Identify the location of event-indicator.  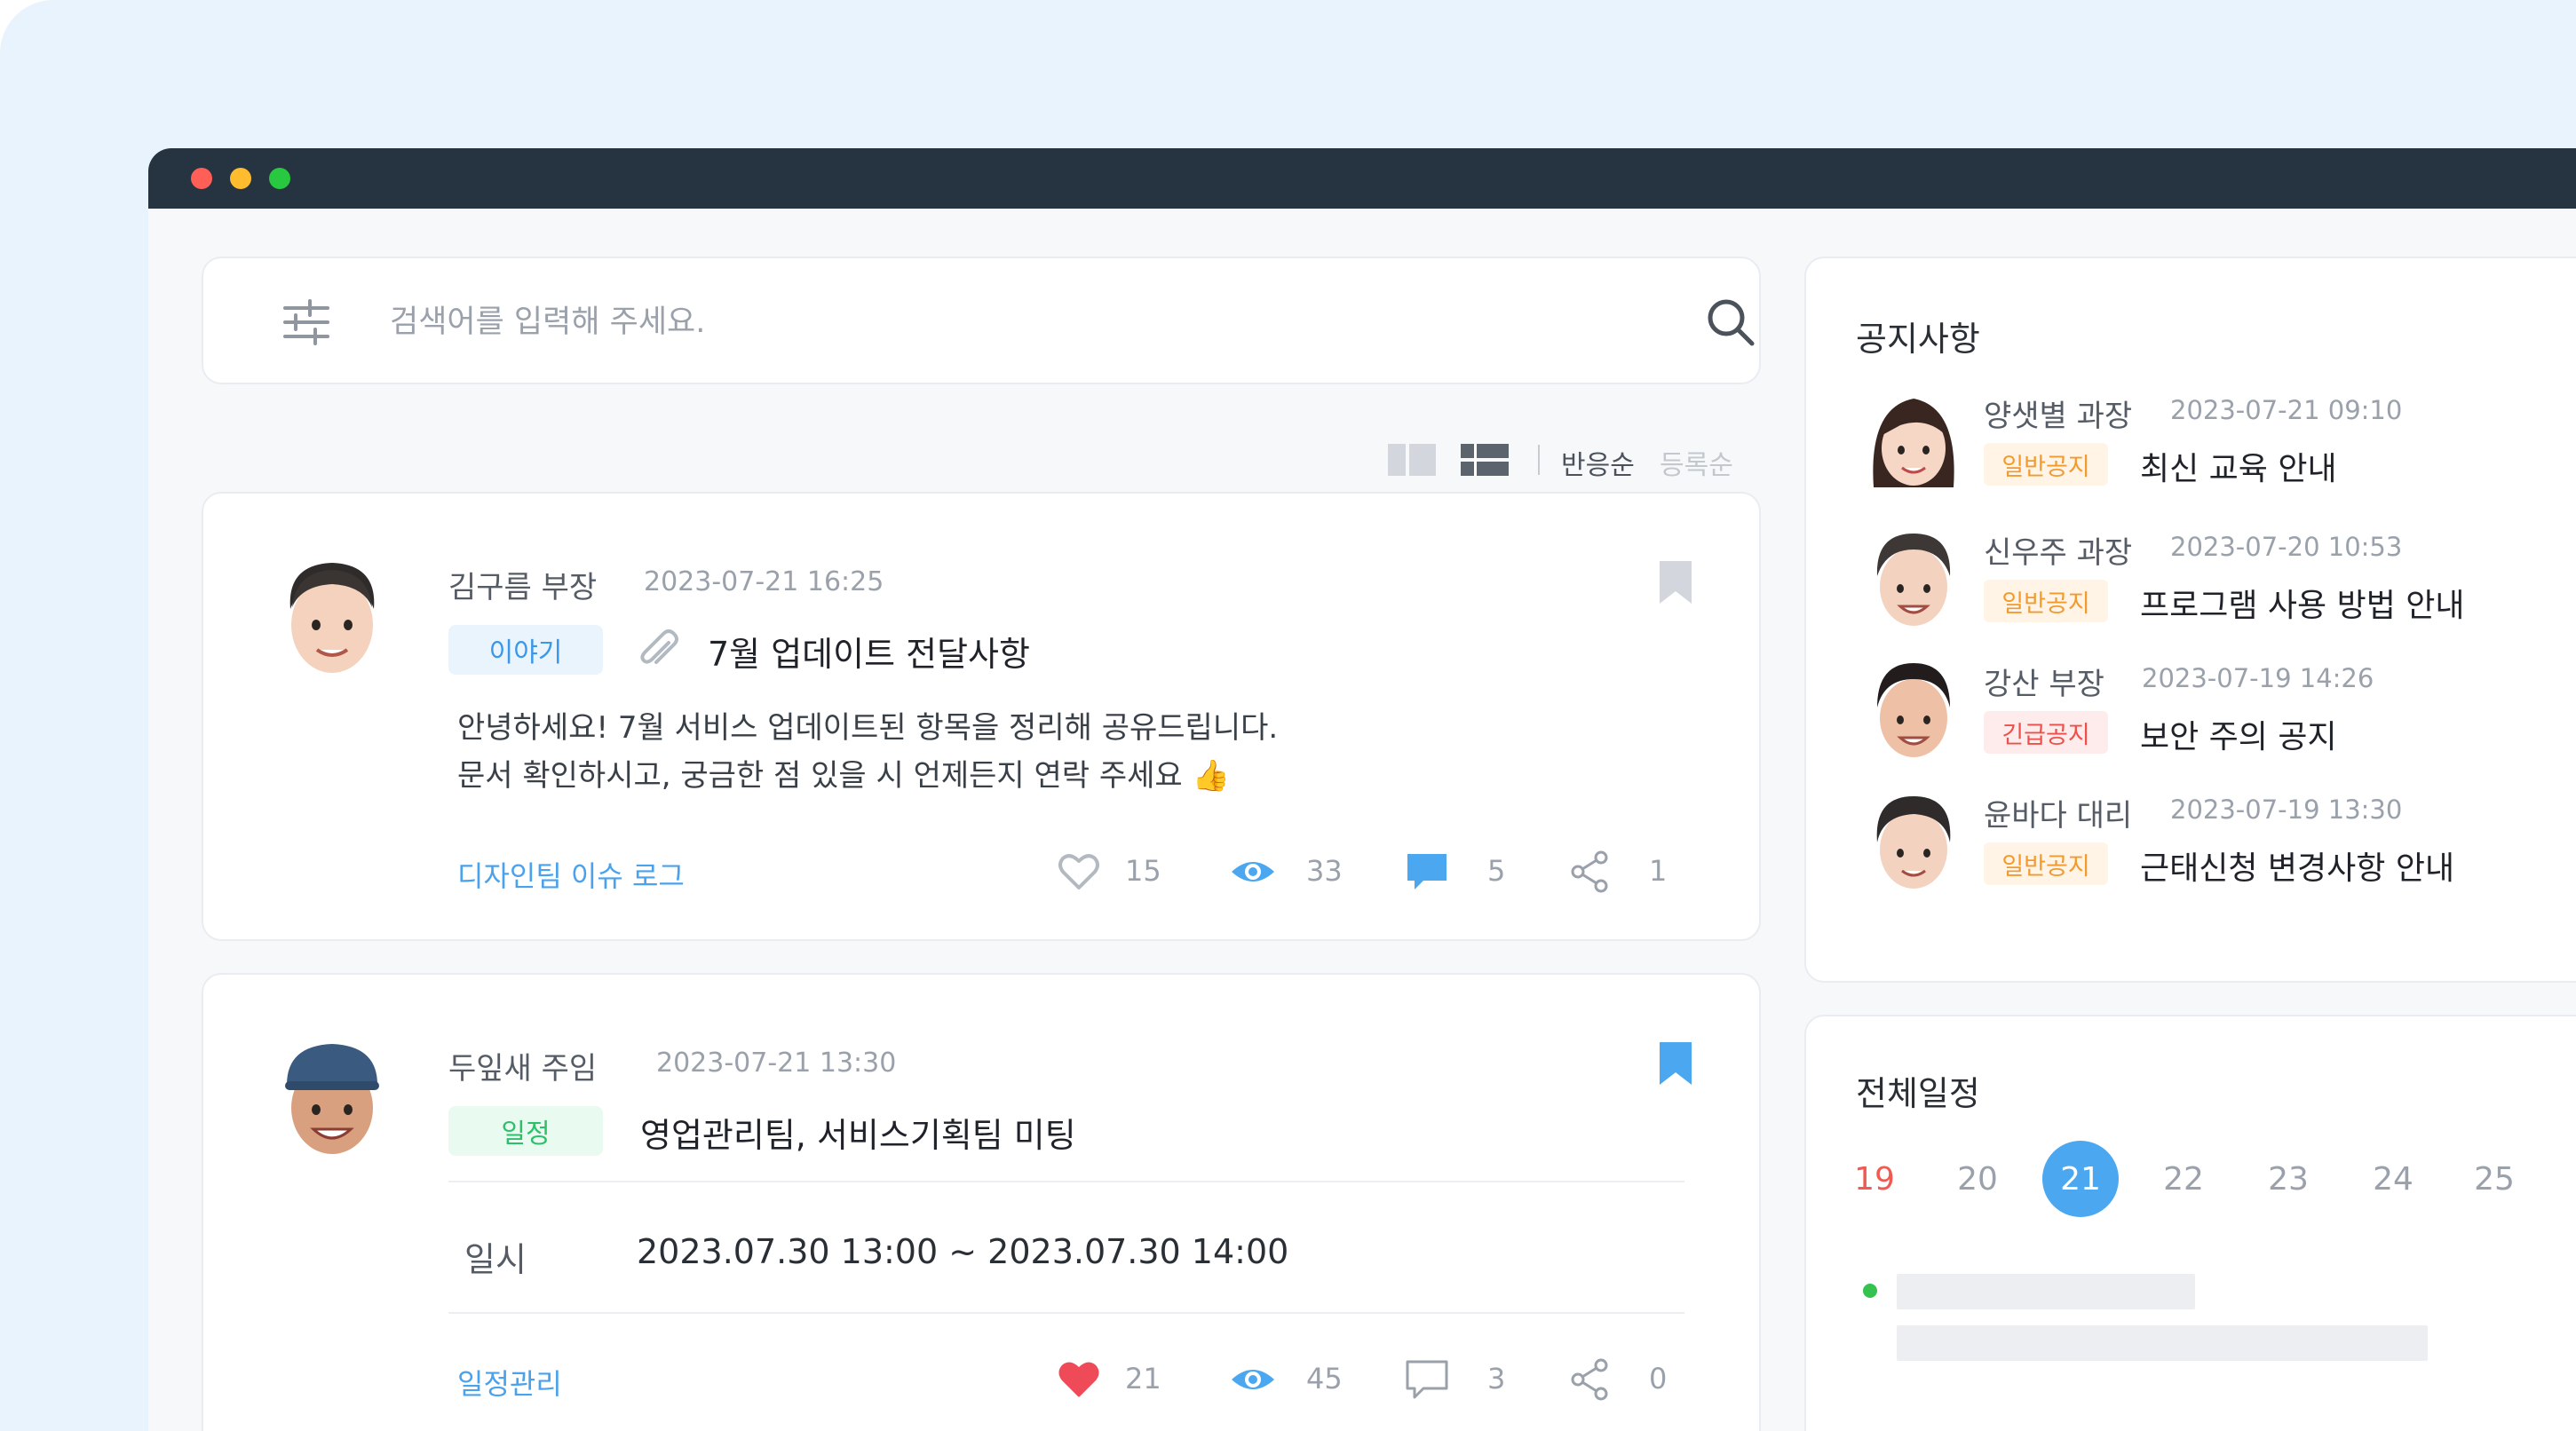
(1870, 1291).